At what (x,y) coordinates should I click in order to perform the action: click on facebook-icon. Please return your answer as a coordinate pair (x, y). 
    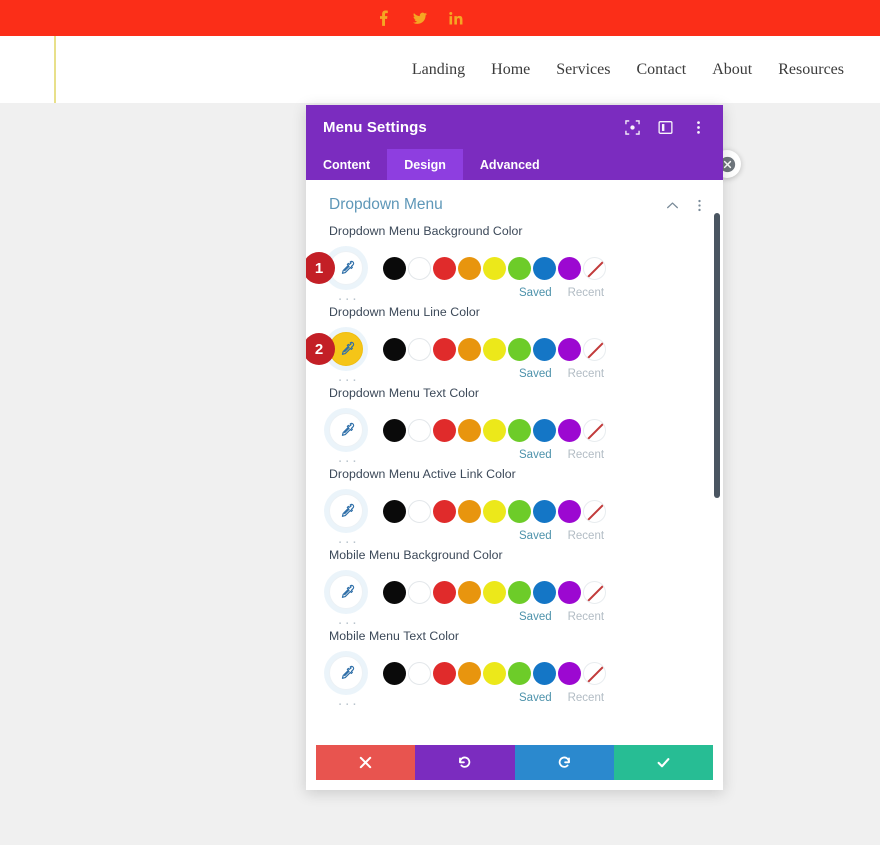
    Looking at the image, I should click on (384, 18).